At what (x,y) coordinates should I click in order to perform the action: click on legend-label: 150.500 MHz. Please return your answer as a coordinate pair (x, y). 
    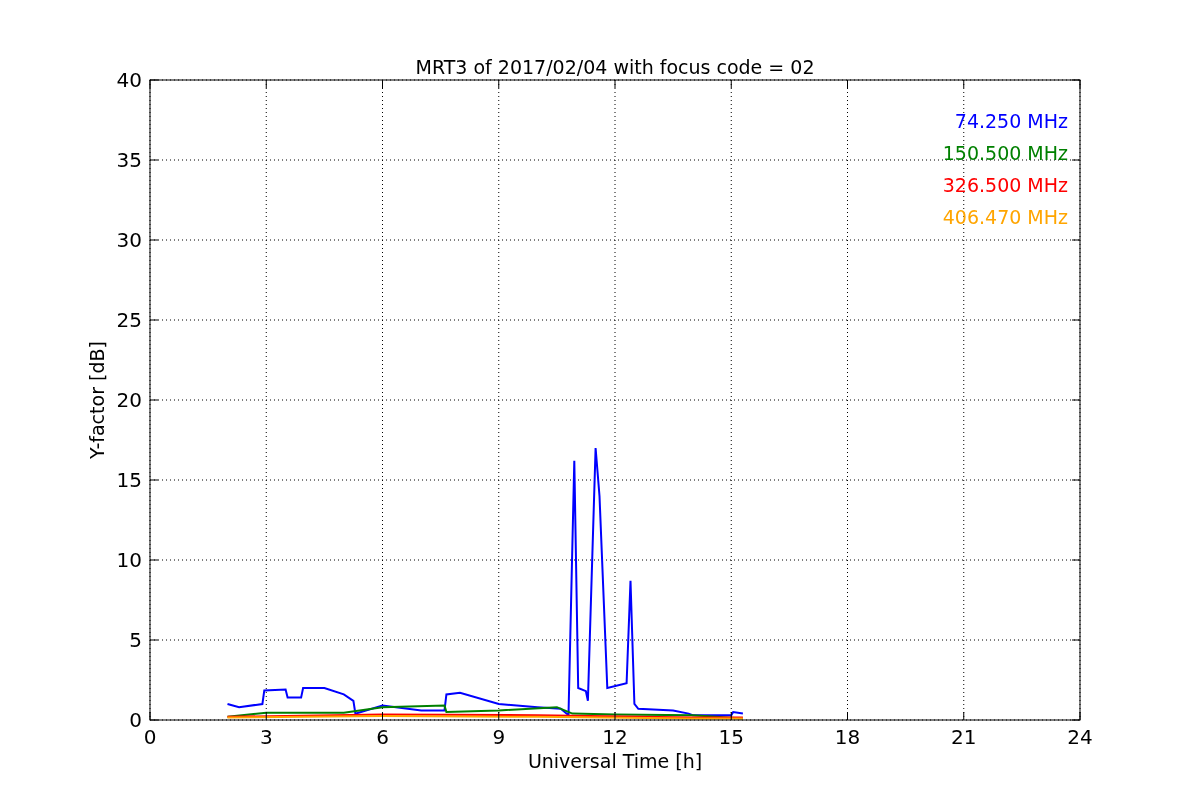
    Looking at the image, I should click on (1005, 153).